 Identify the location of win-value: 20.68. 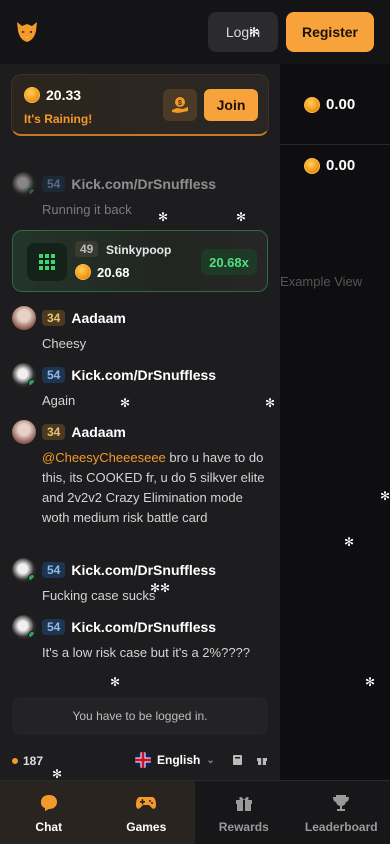
(102, 272).